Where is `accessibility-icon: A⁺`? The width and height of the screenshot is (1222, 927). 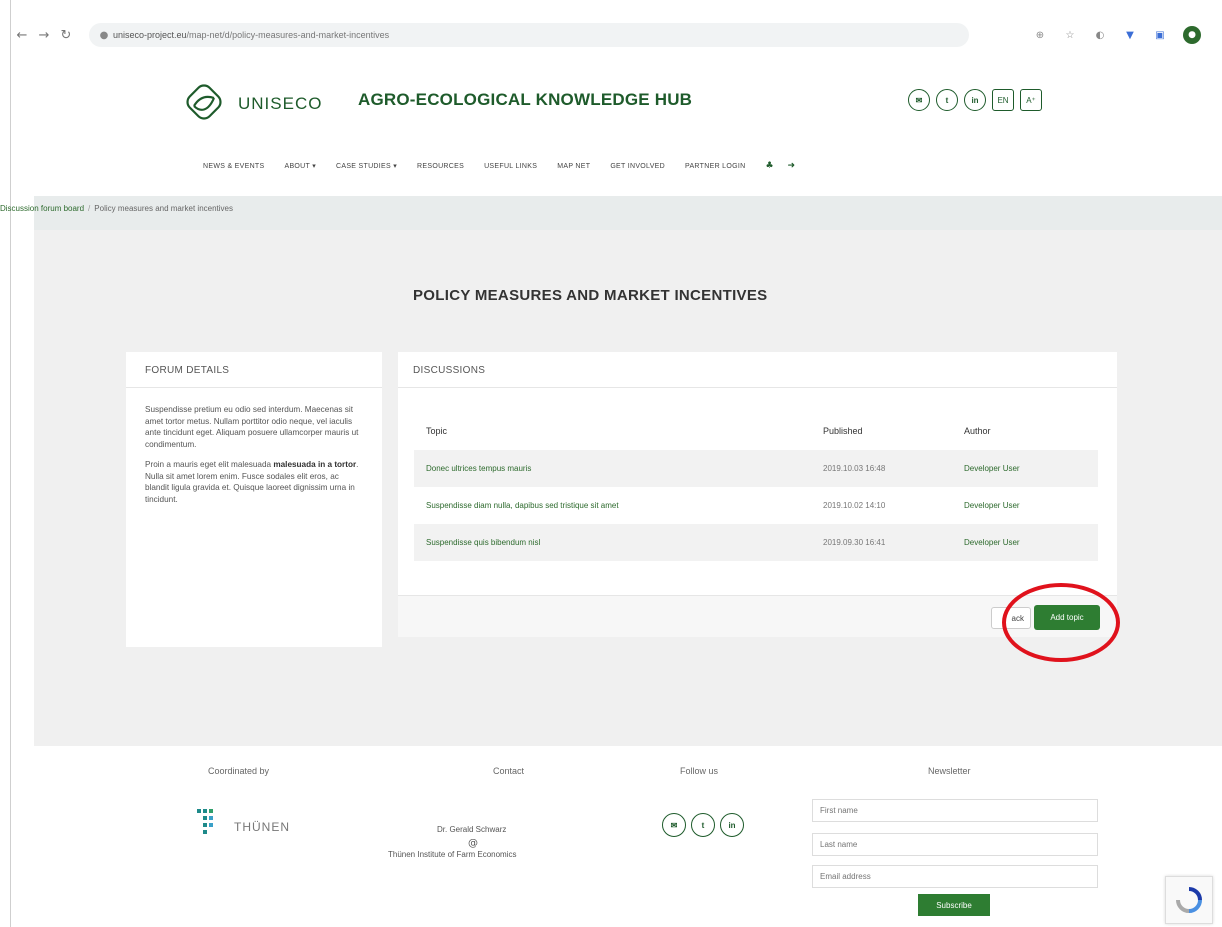 accessibility-icon: A⁺ is located at coordinates (1031, 100).